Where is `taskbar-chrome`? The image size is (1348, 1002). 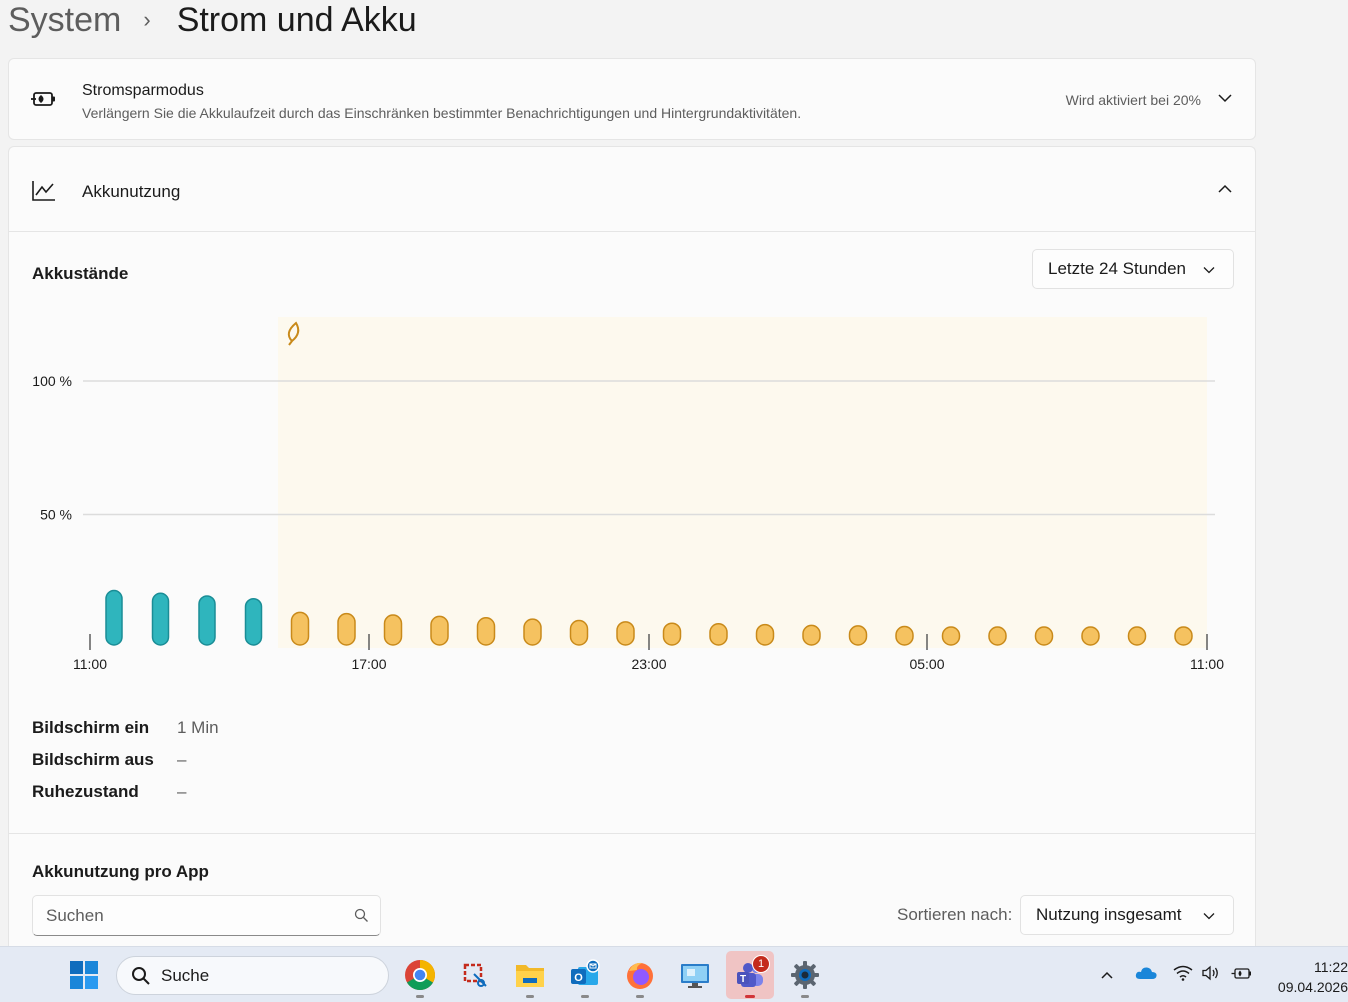
taskbar-chrome is located at coordinates (420, 975).